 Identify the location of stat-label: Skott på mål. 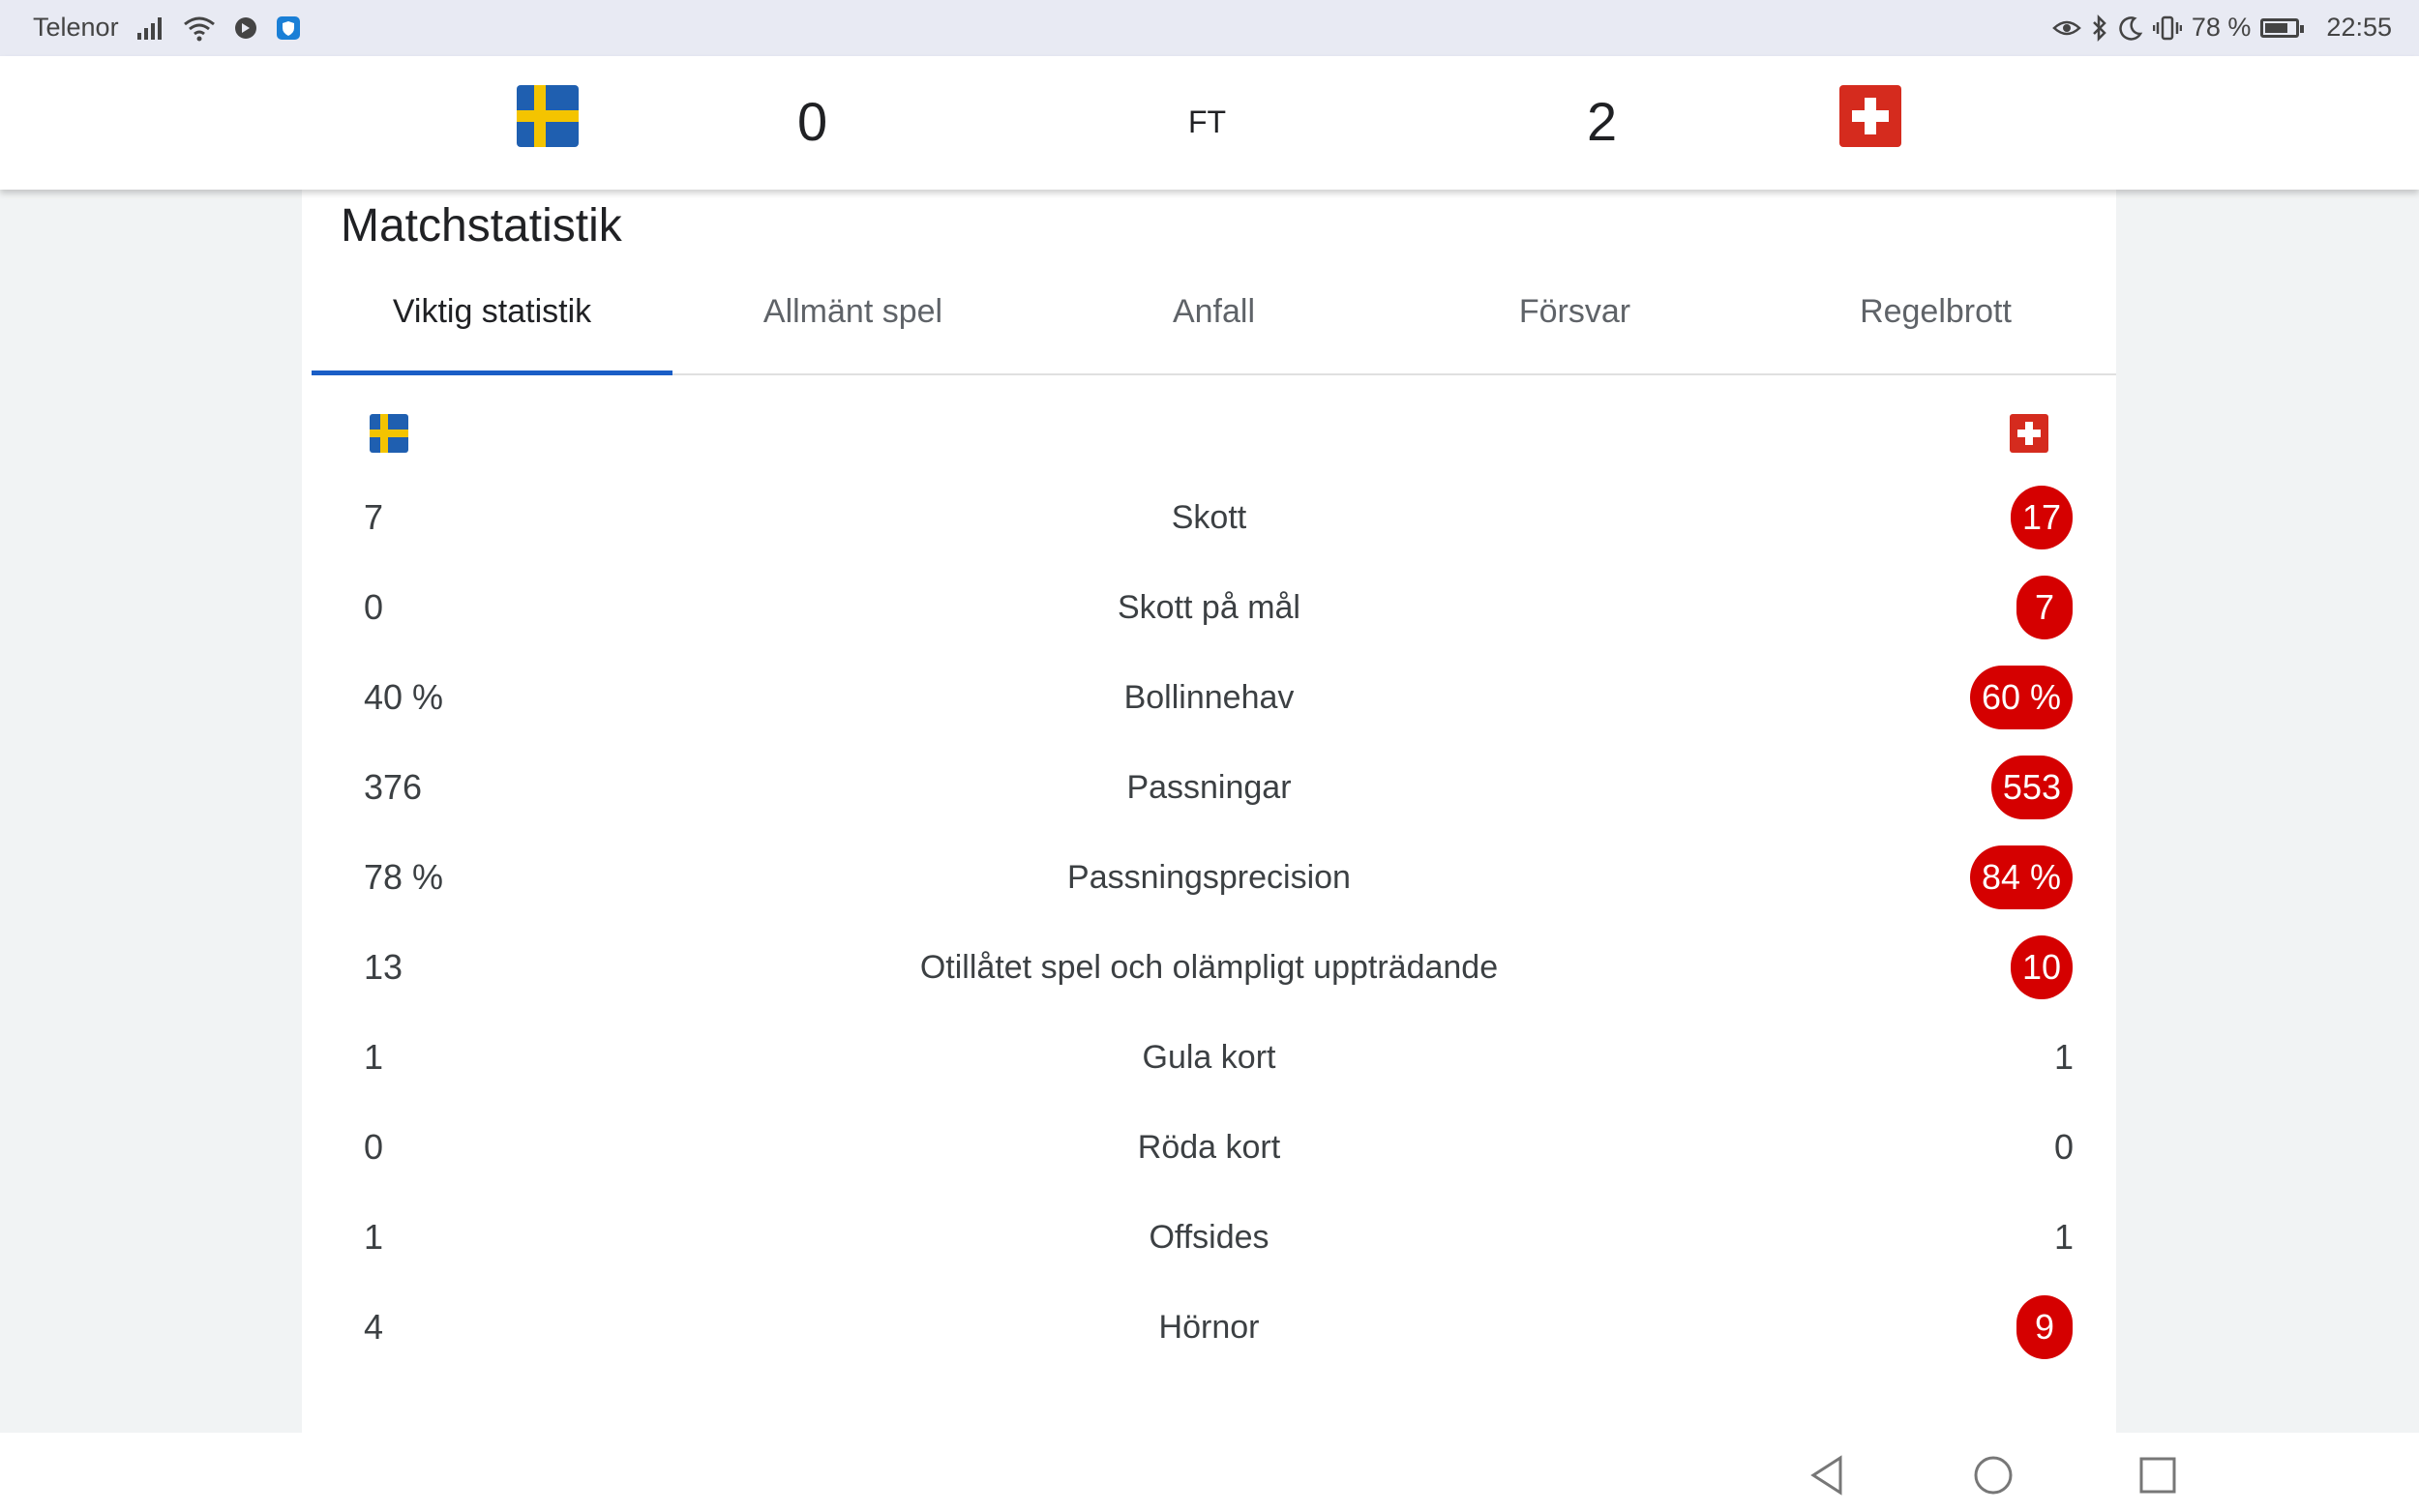
(1209, 607).